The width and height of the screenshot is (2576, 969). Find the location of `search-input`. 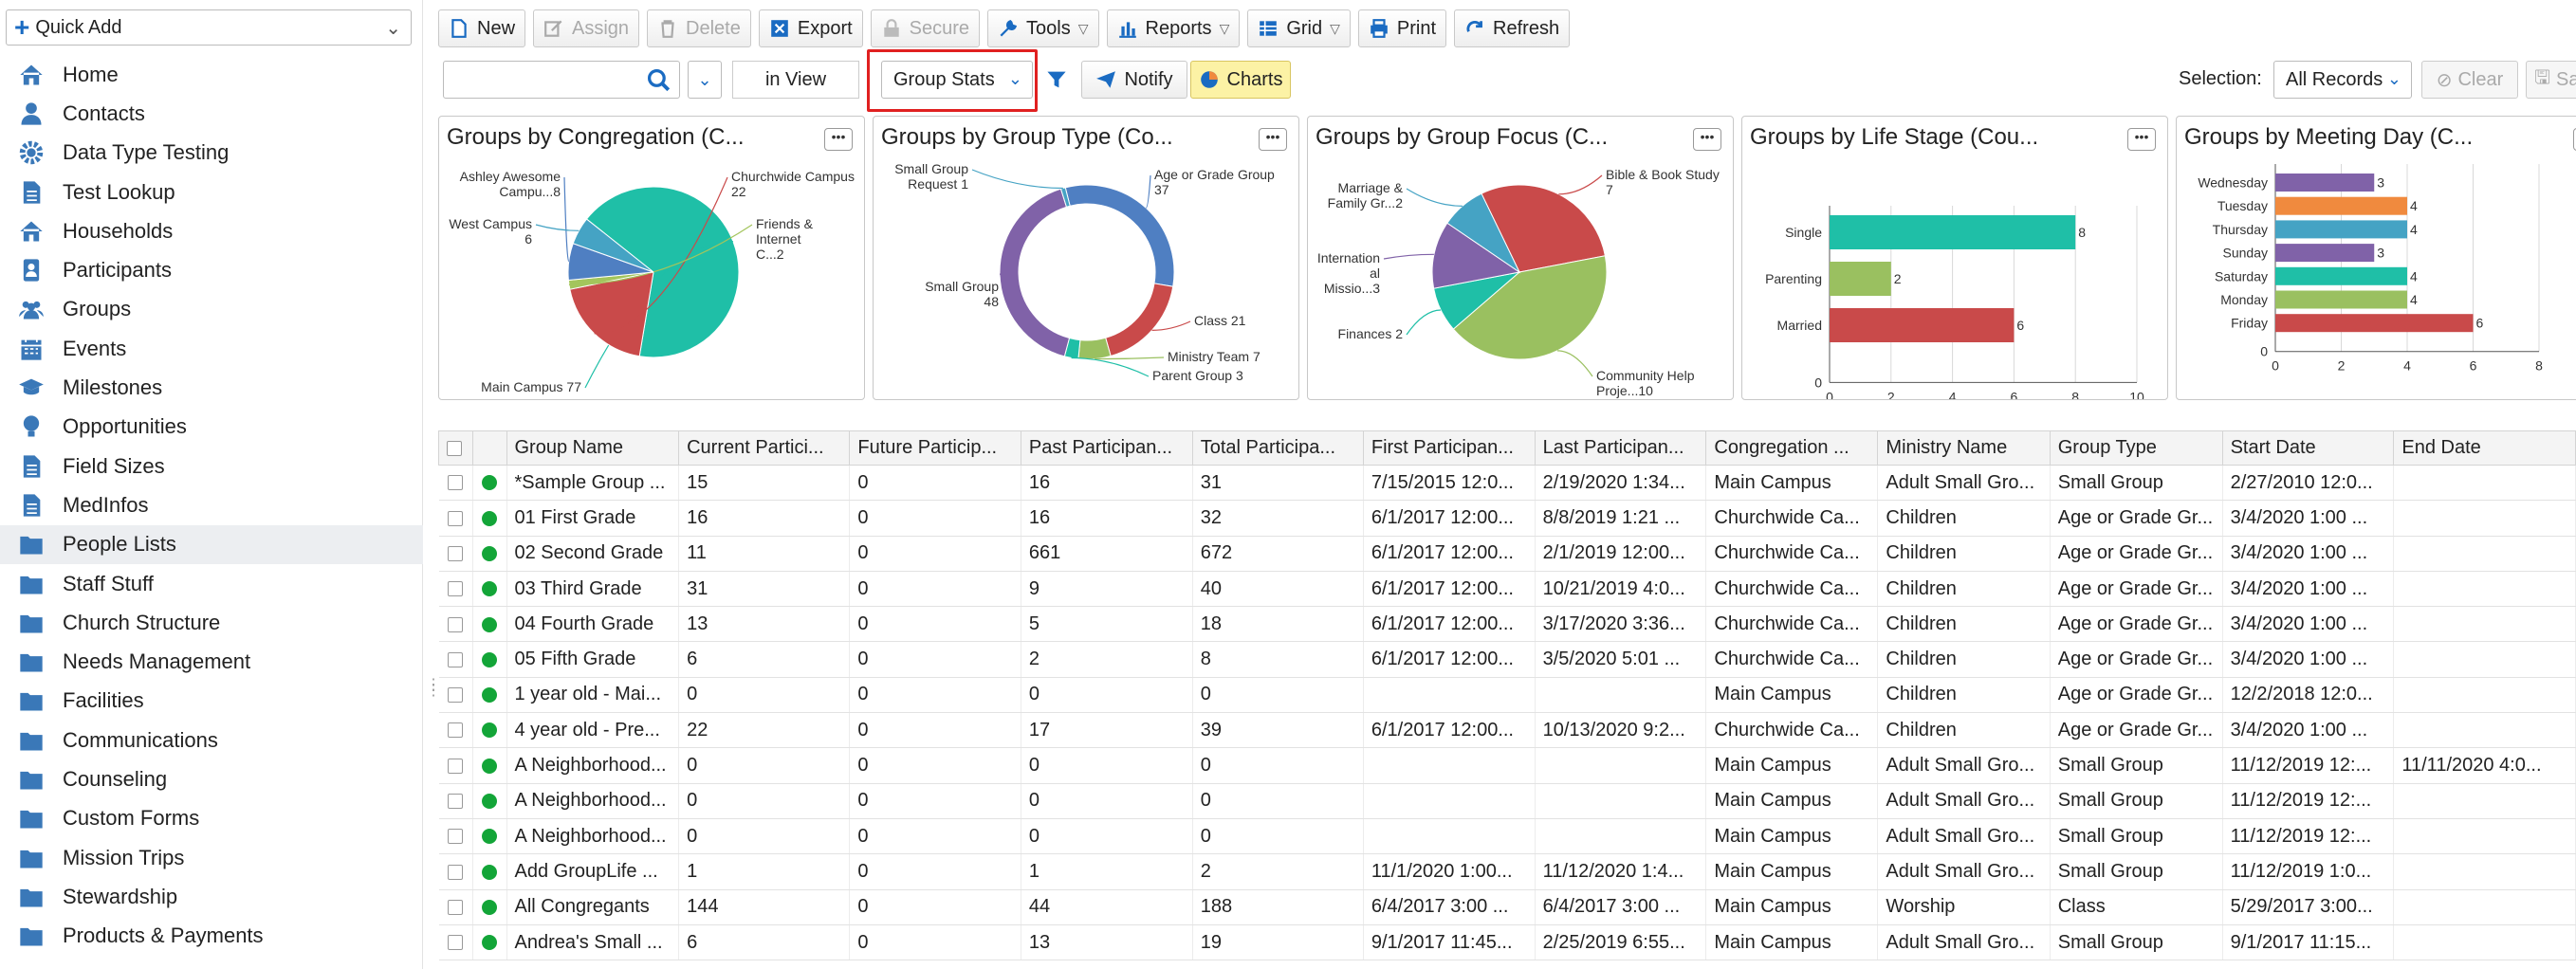

search-input is located at coordinates (561, 80).